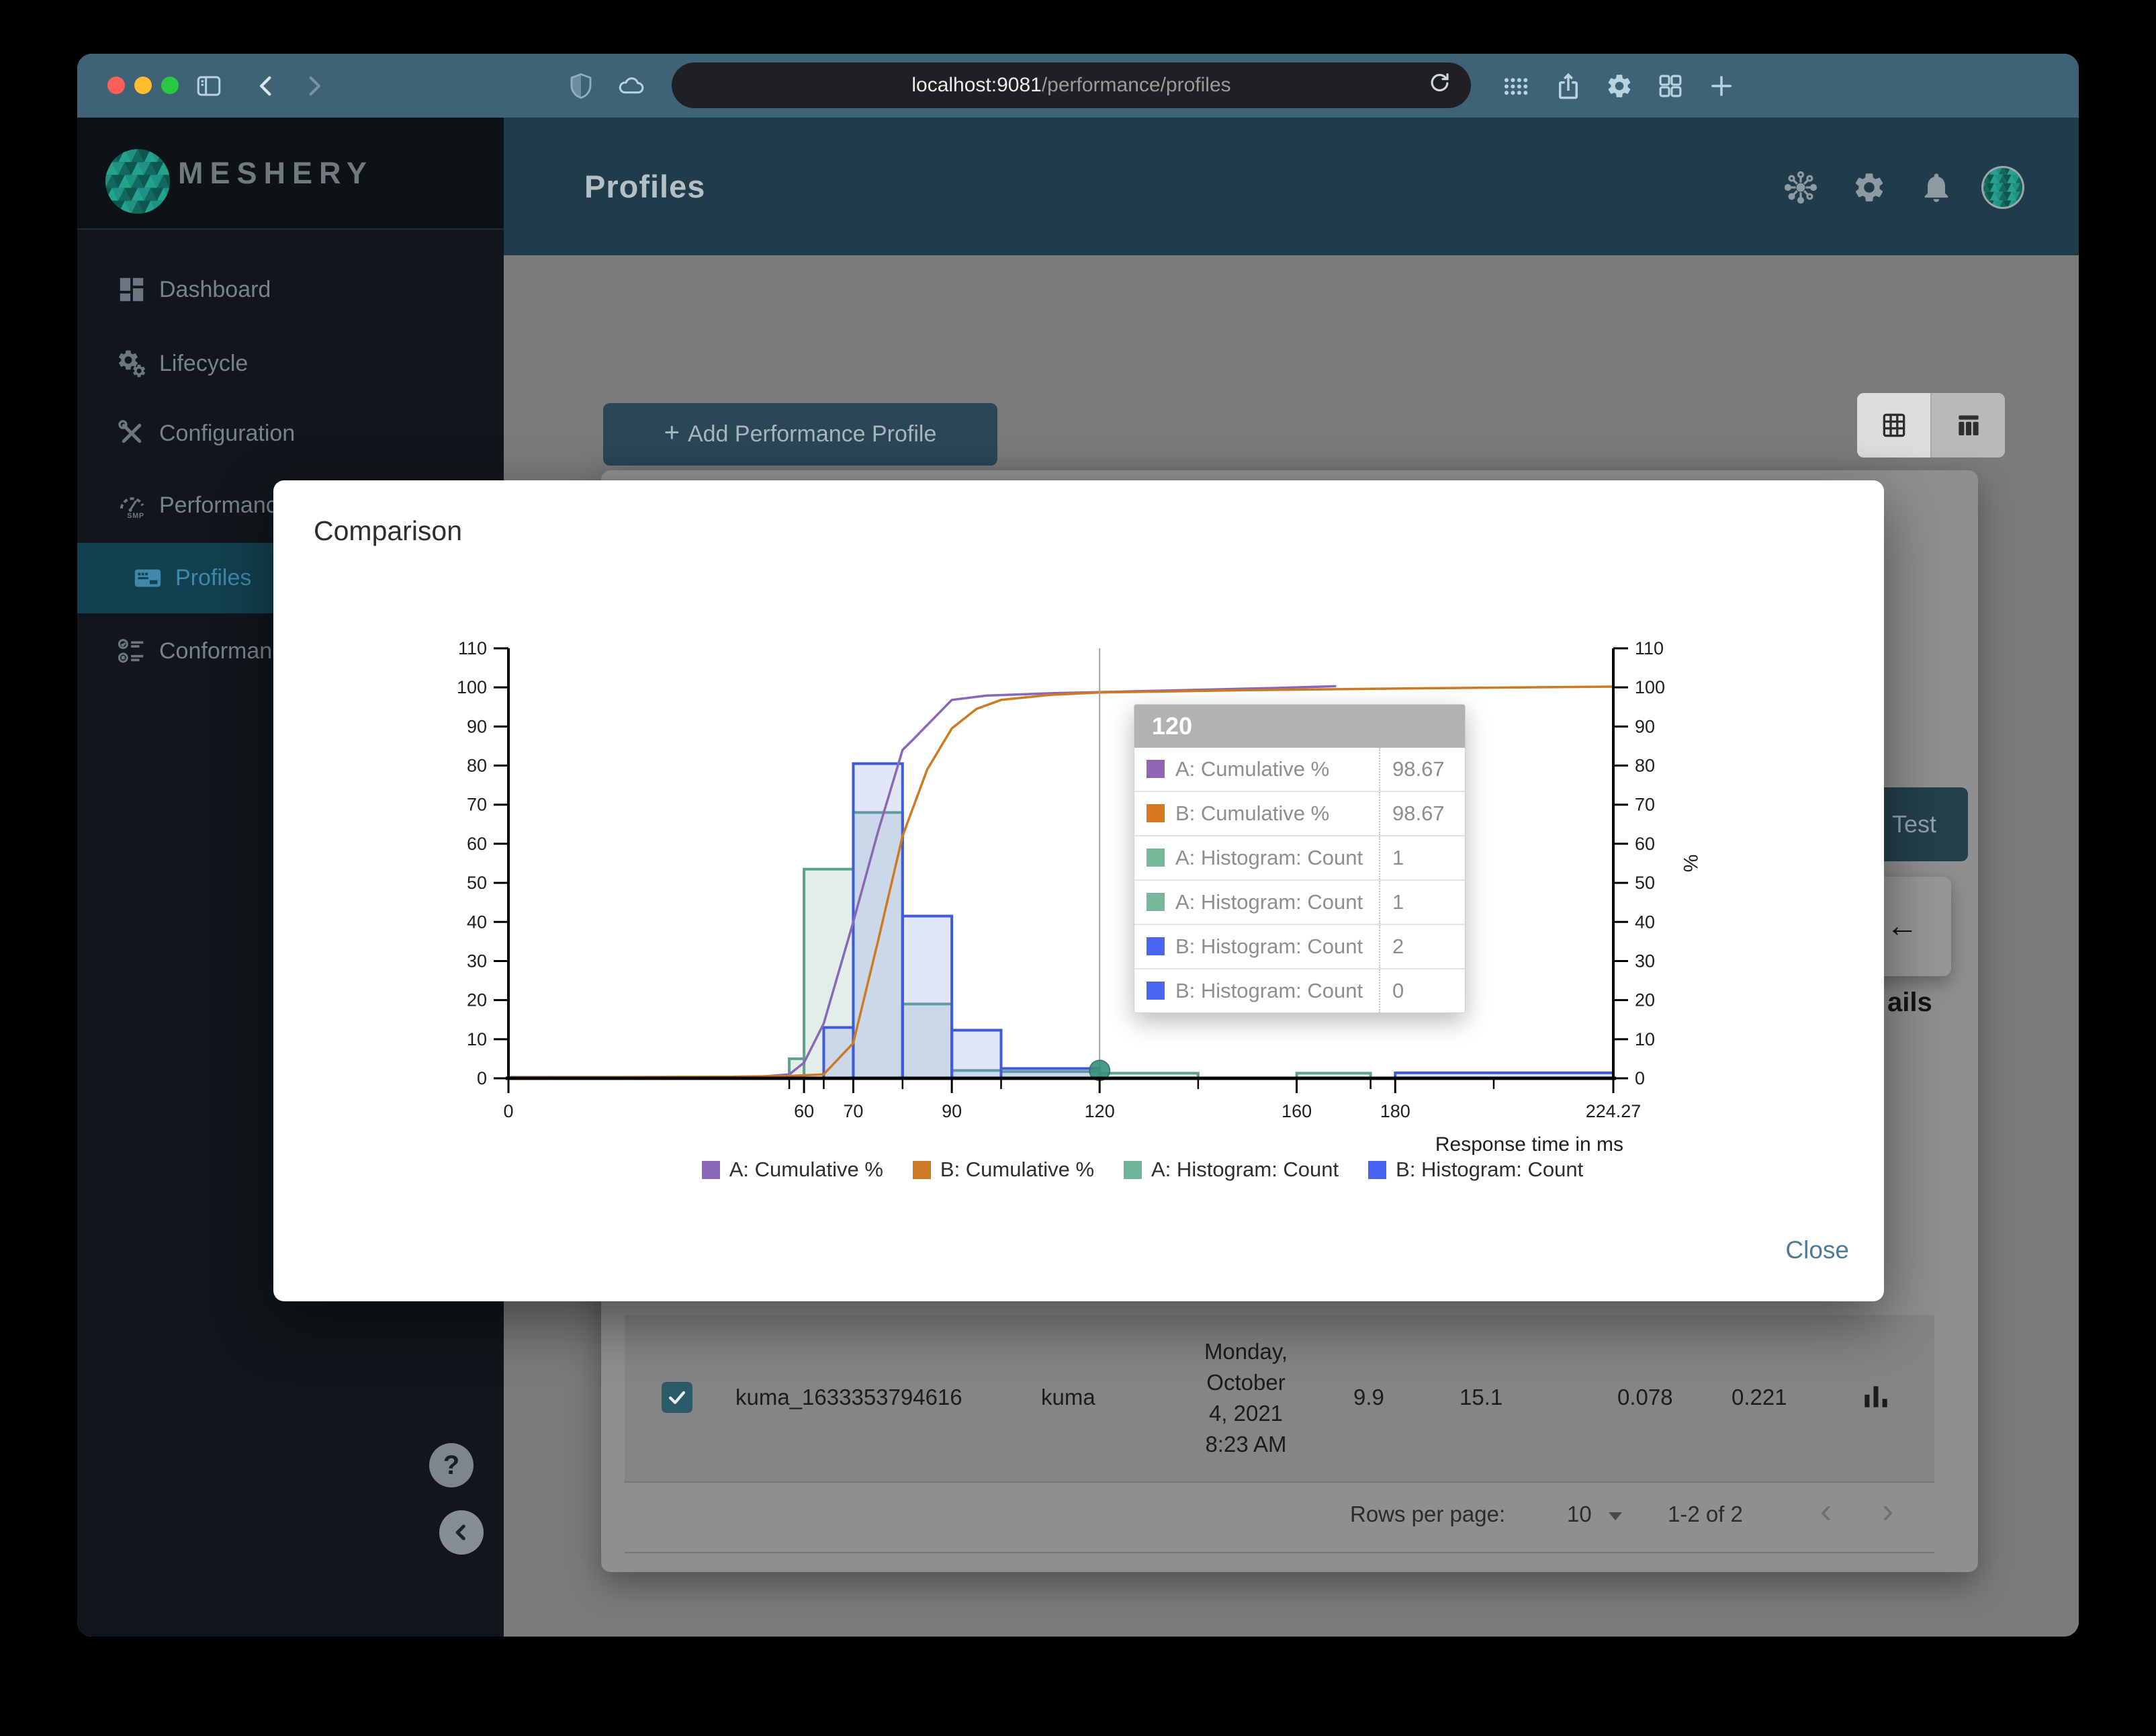 The width and height of the screenshot is (2156, 1736). Describe the element at coordinates (1269, 946) in the screenshot. I see `tooltip-label: B: Histogram: Count` at that location.